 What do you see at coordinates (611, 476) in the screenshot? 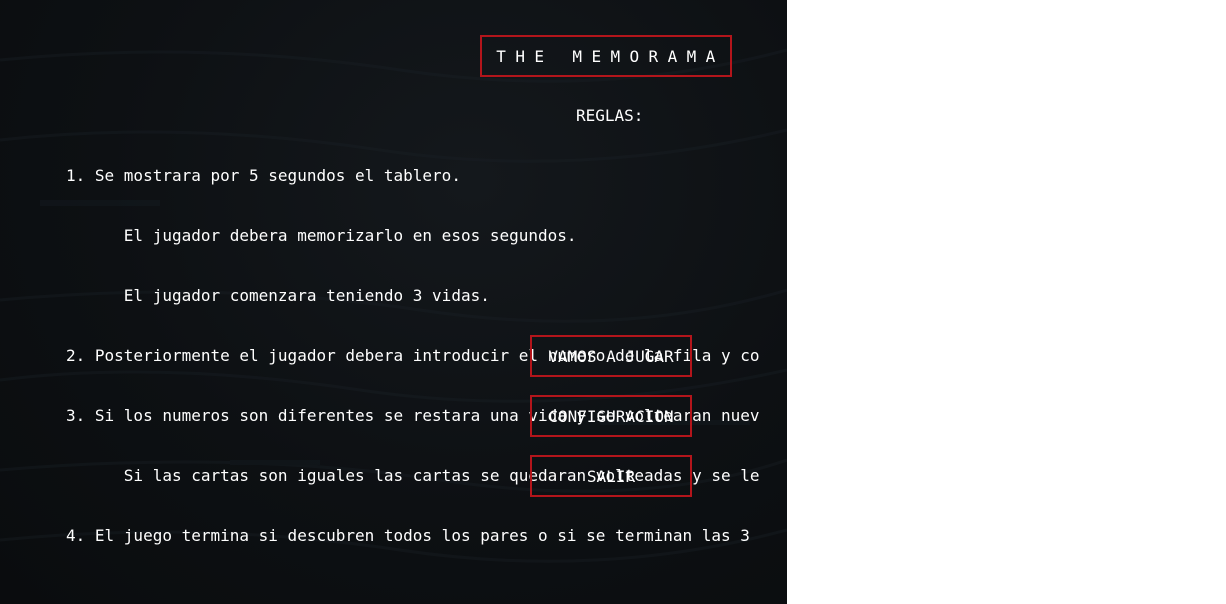
I see `exit-button: SALIR` at bounding box center [611, 476].